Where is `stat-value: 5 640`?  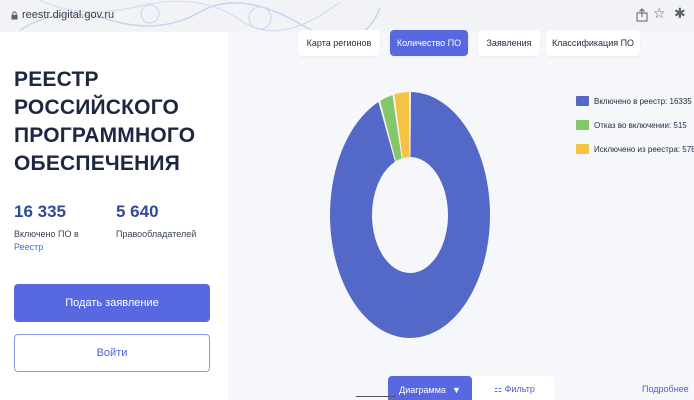 stat-value: 5 640 is located at coordinates (137, 211).